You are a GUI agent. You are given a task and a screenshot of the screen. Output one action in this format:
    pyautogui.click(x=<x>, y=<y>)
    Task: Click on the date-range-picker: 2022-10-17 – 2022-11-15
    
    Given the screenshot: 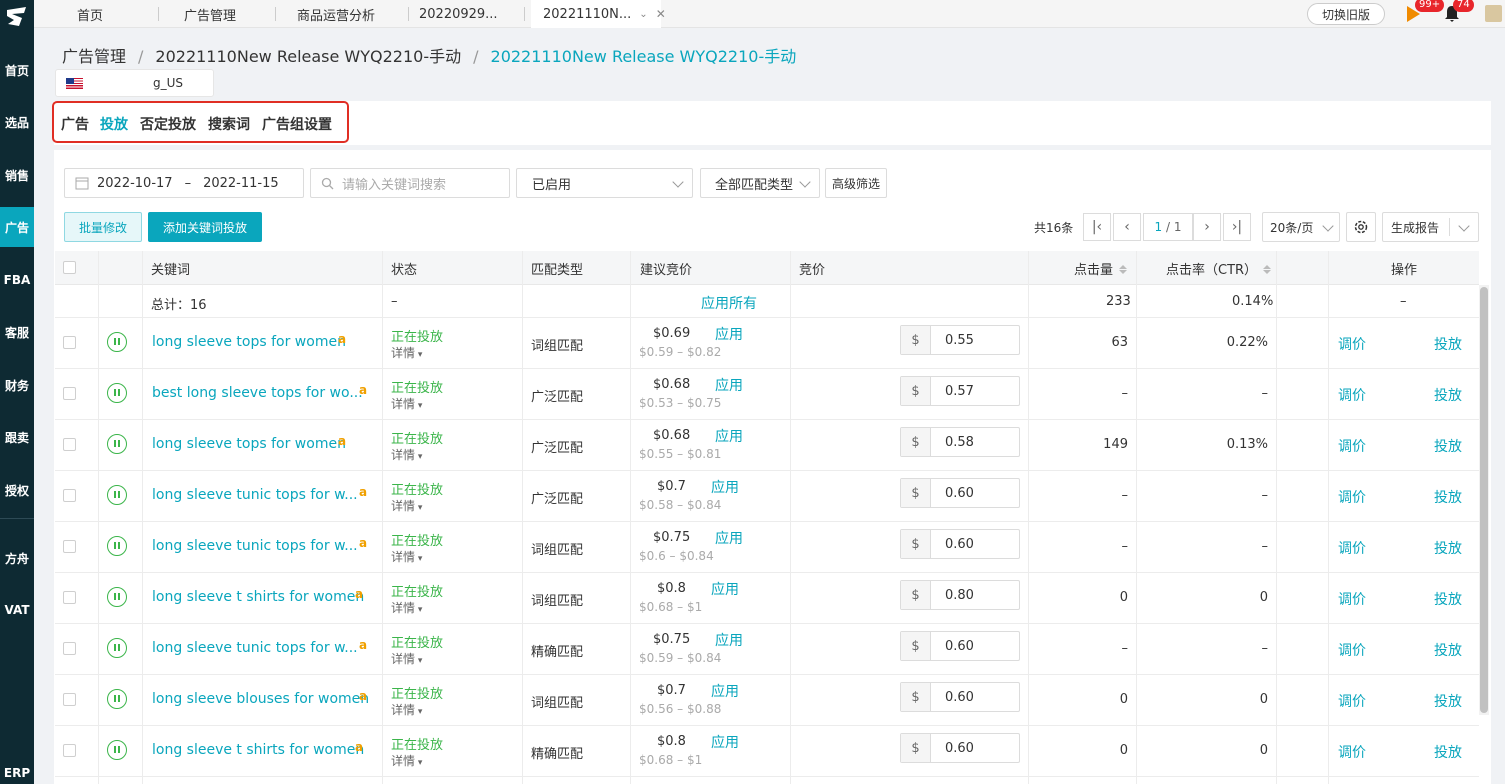 What is the action you would take?
    pyautogui.click(x=184, y=183)
    